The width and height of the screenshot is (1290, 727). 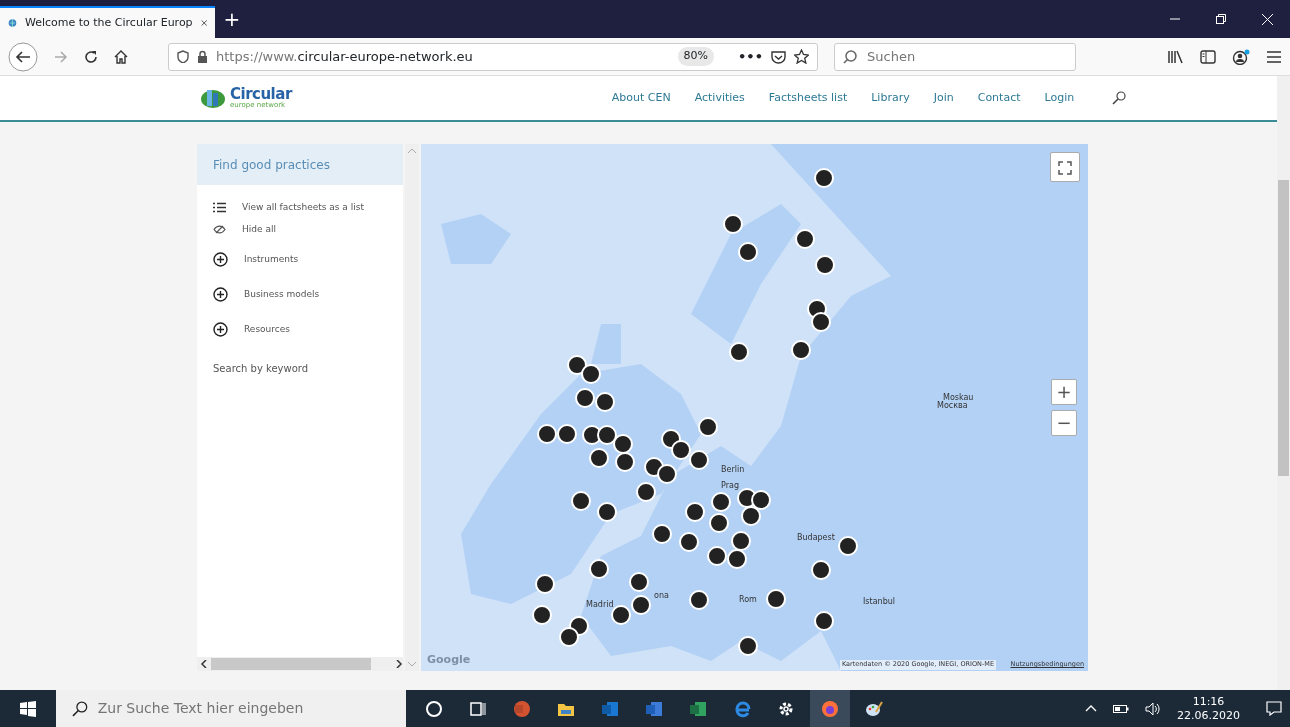 What do you see at coordinates (1221, 19) in the screenshot?
I see `restore-icon` at bounding box center [1221, 19].